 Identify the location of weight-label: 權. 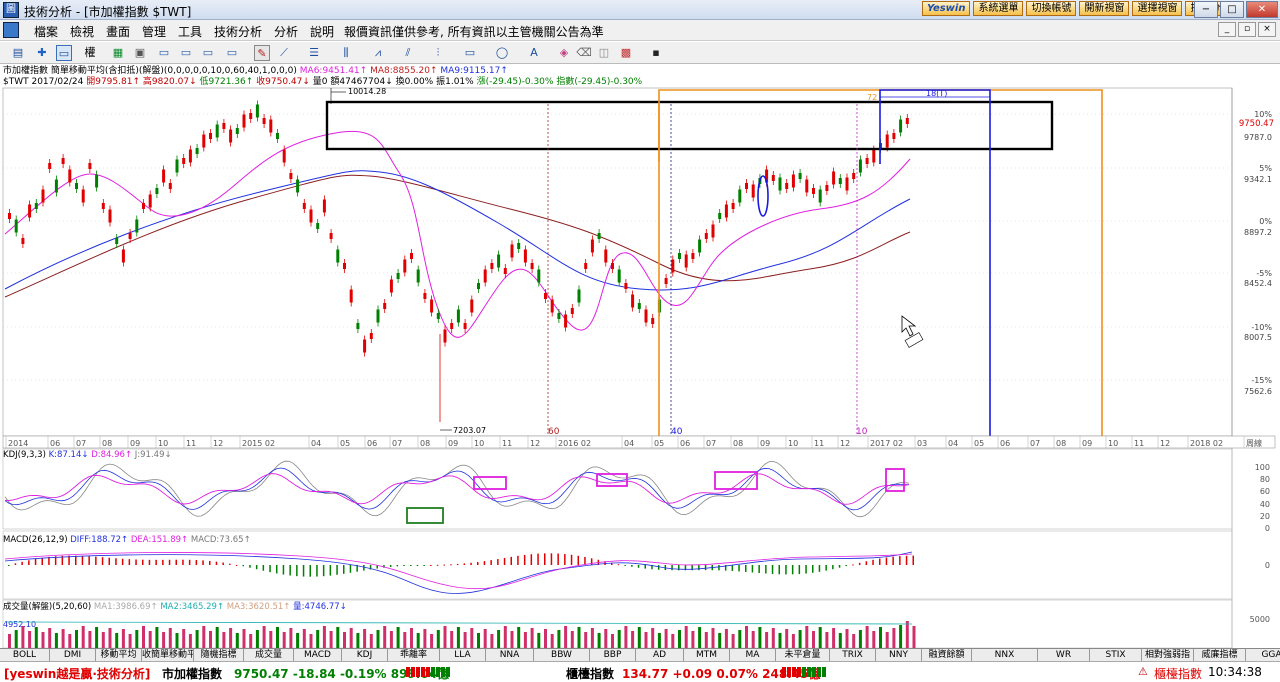
(90, 53).